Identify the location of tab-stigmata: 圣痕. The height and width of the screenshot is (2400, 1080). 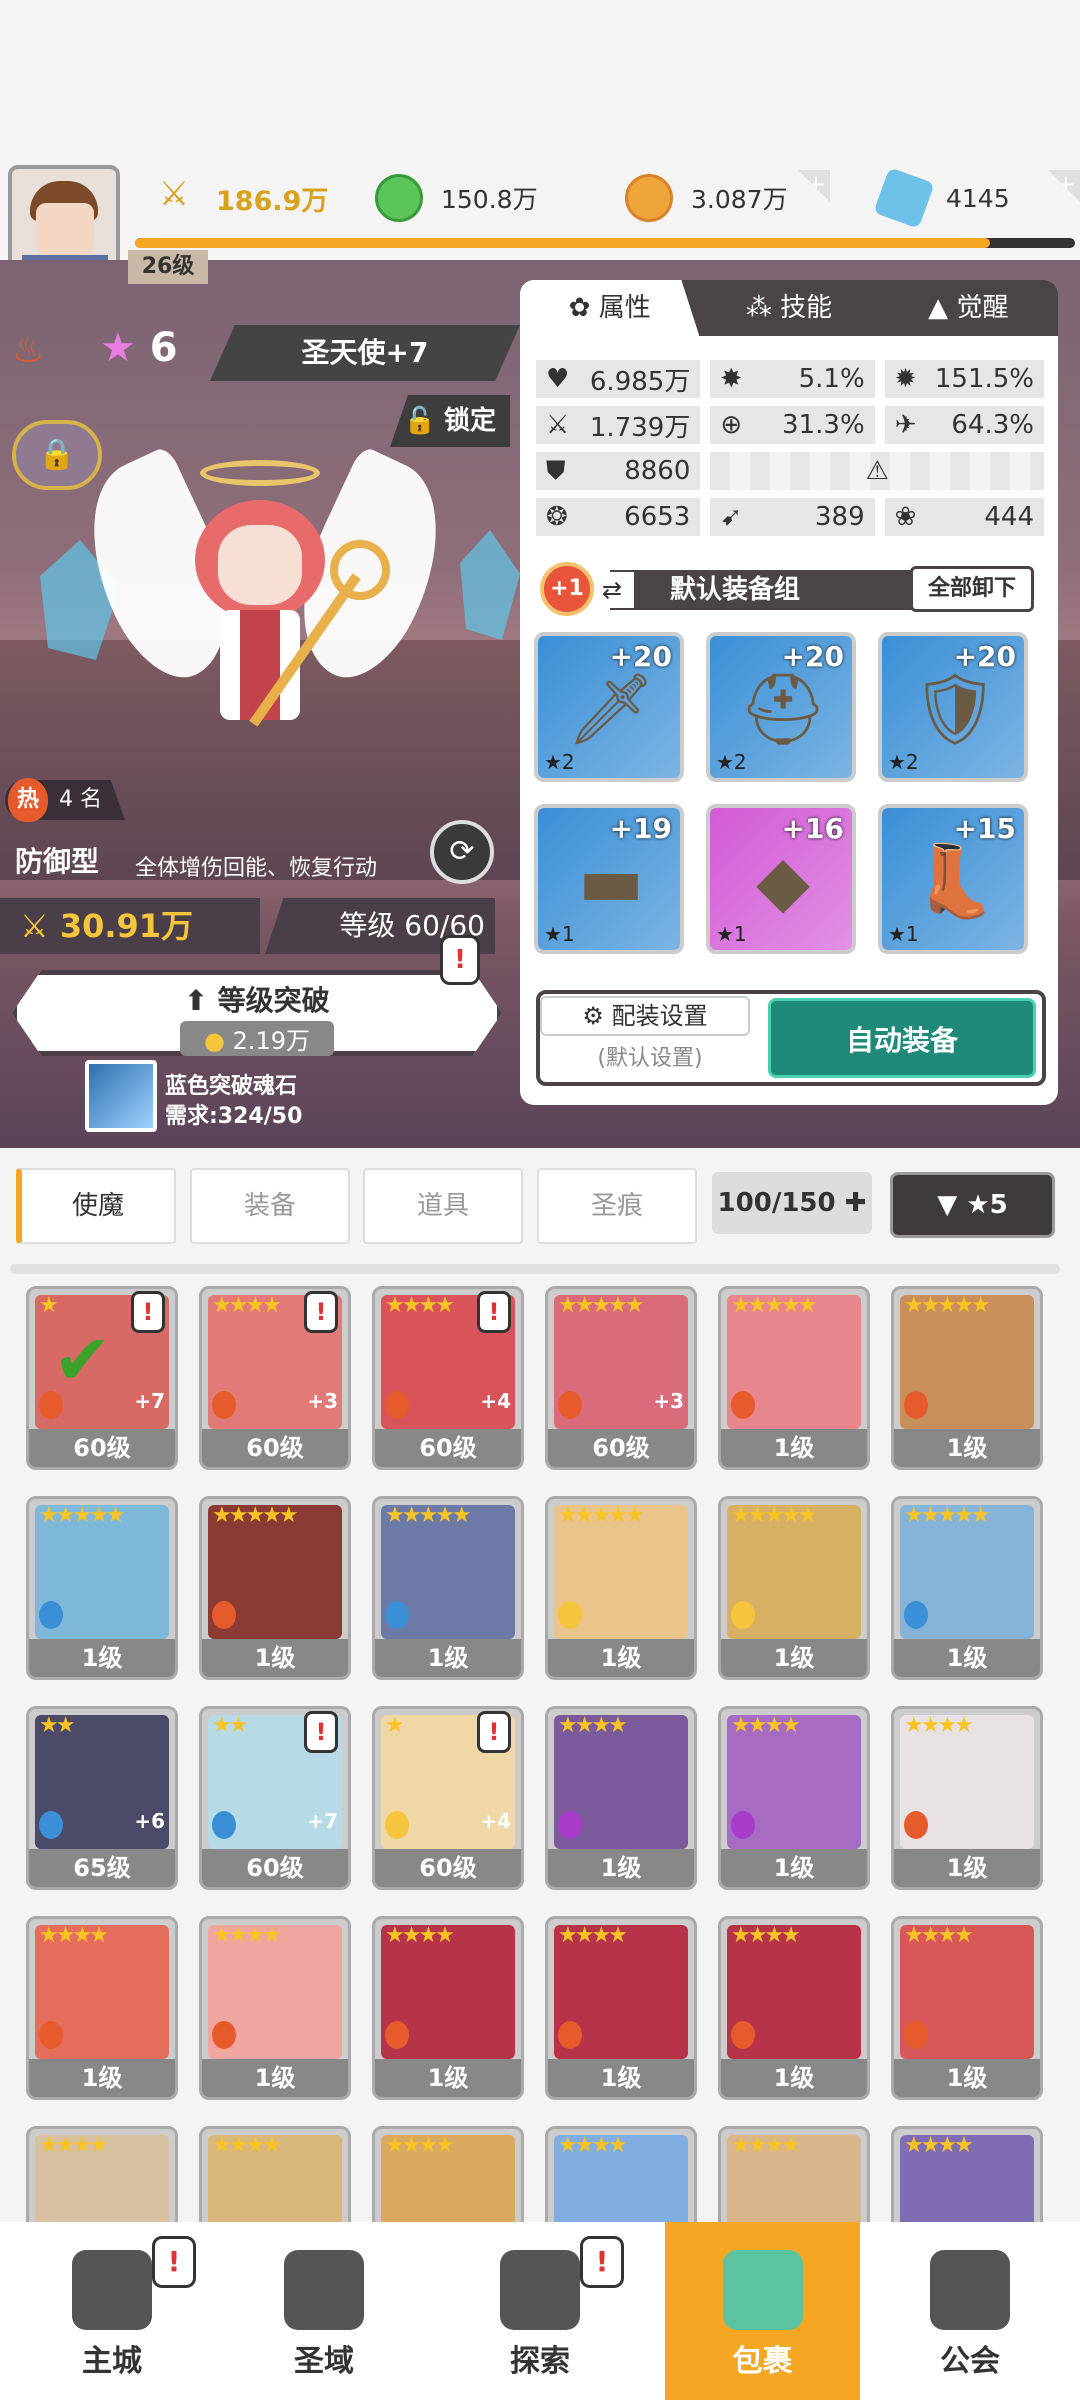
(617, 1206).